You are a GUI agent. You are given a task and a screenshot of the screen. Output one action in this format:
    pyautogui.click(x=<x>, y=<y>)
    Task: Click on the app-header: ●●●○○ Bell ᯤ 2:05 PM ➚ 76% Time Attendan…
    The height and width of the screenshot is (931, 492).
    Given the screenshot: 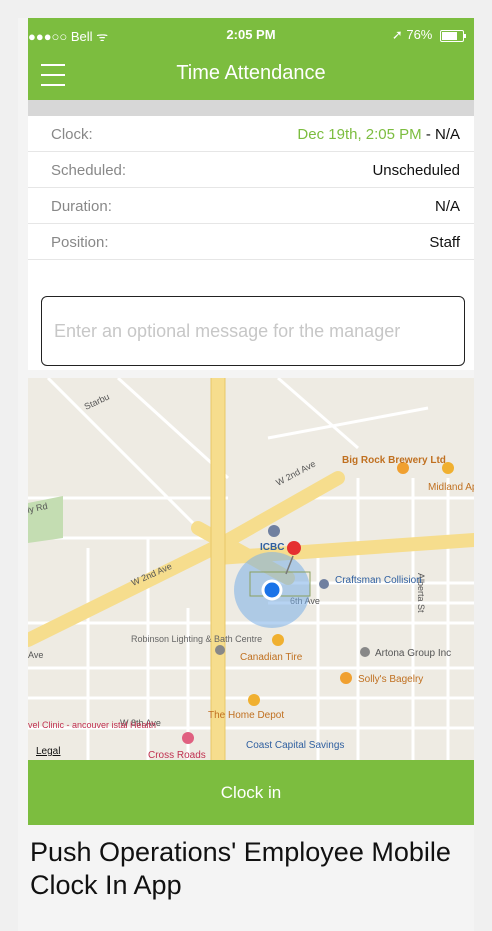 What is the action you would take?
    pyautogui.click(x=251, y=59)
    